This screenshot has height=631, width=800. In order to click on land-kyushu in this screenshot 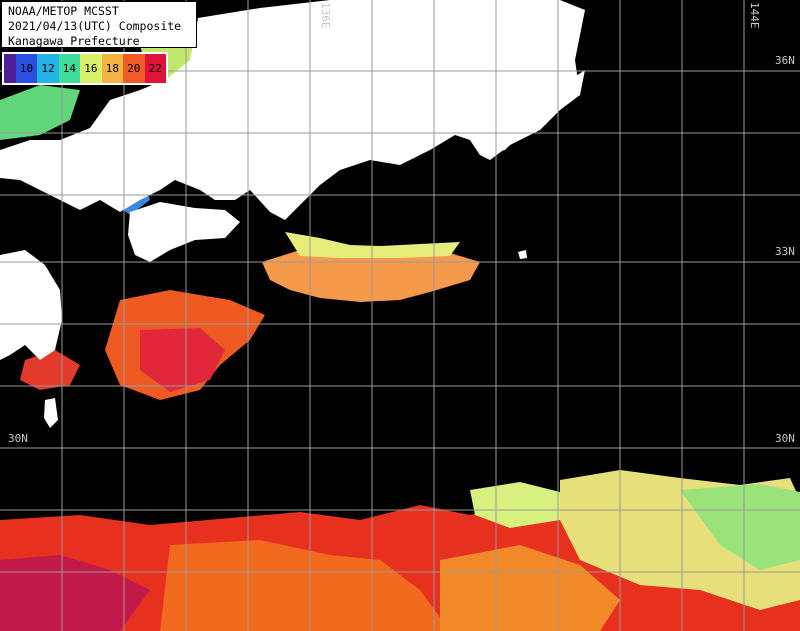, I will do `click(31, 305)`.